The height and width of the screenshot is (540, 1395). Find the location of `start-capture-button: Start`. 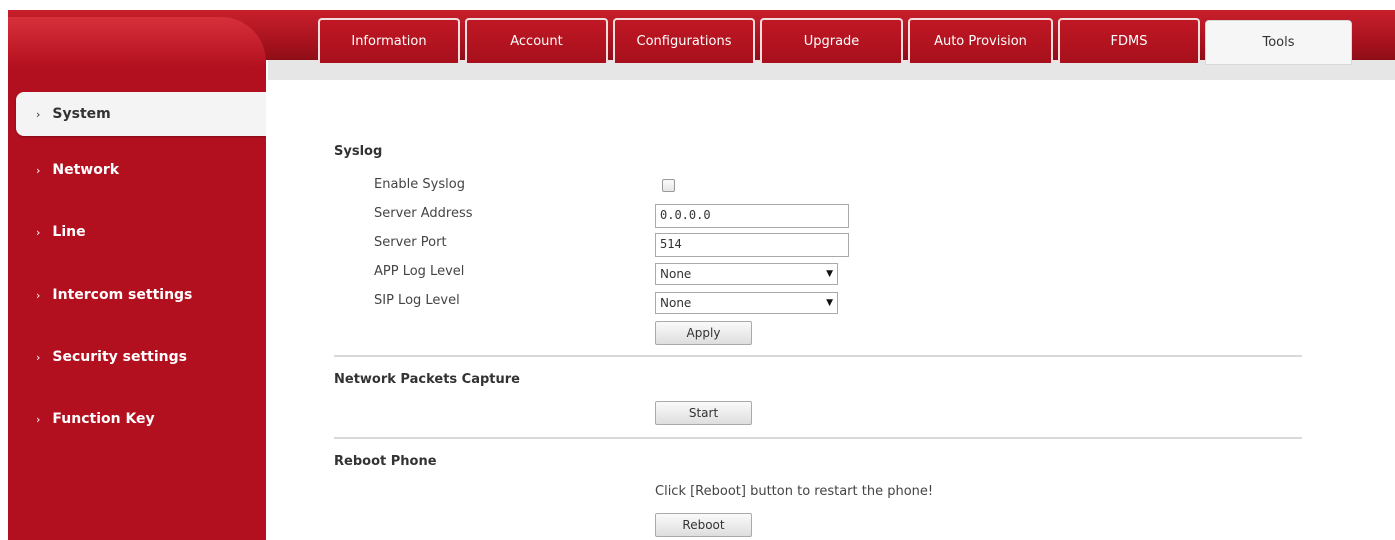

start-capture-button: Start is located at coordinates (703, 413).